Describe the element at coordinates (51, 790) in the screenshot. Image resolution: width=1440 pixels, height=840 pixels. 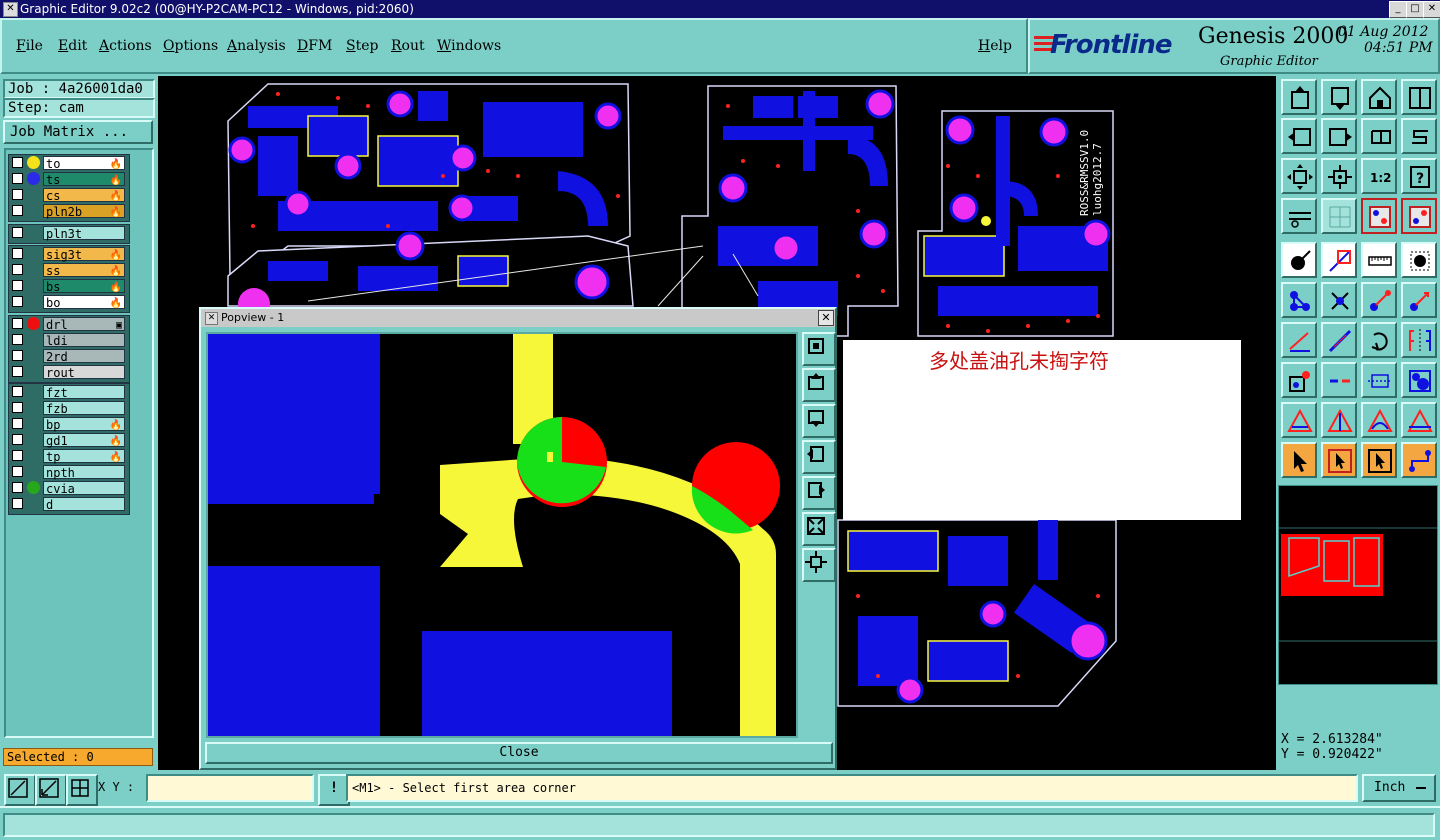
I see `zoom-select-icon` at that location.